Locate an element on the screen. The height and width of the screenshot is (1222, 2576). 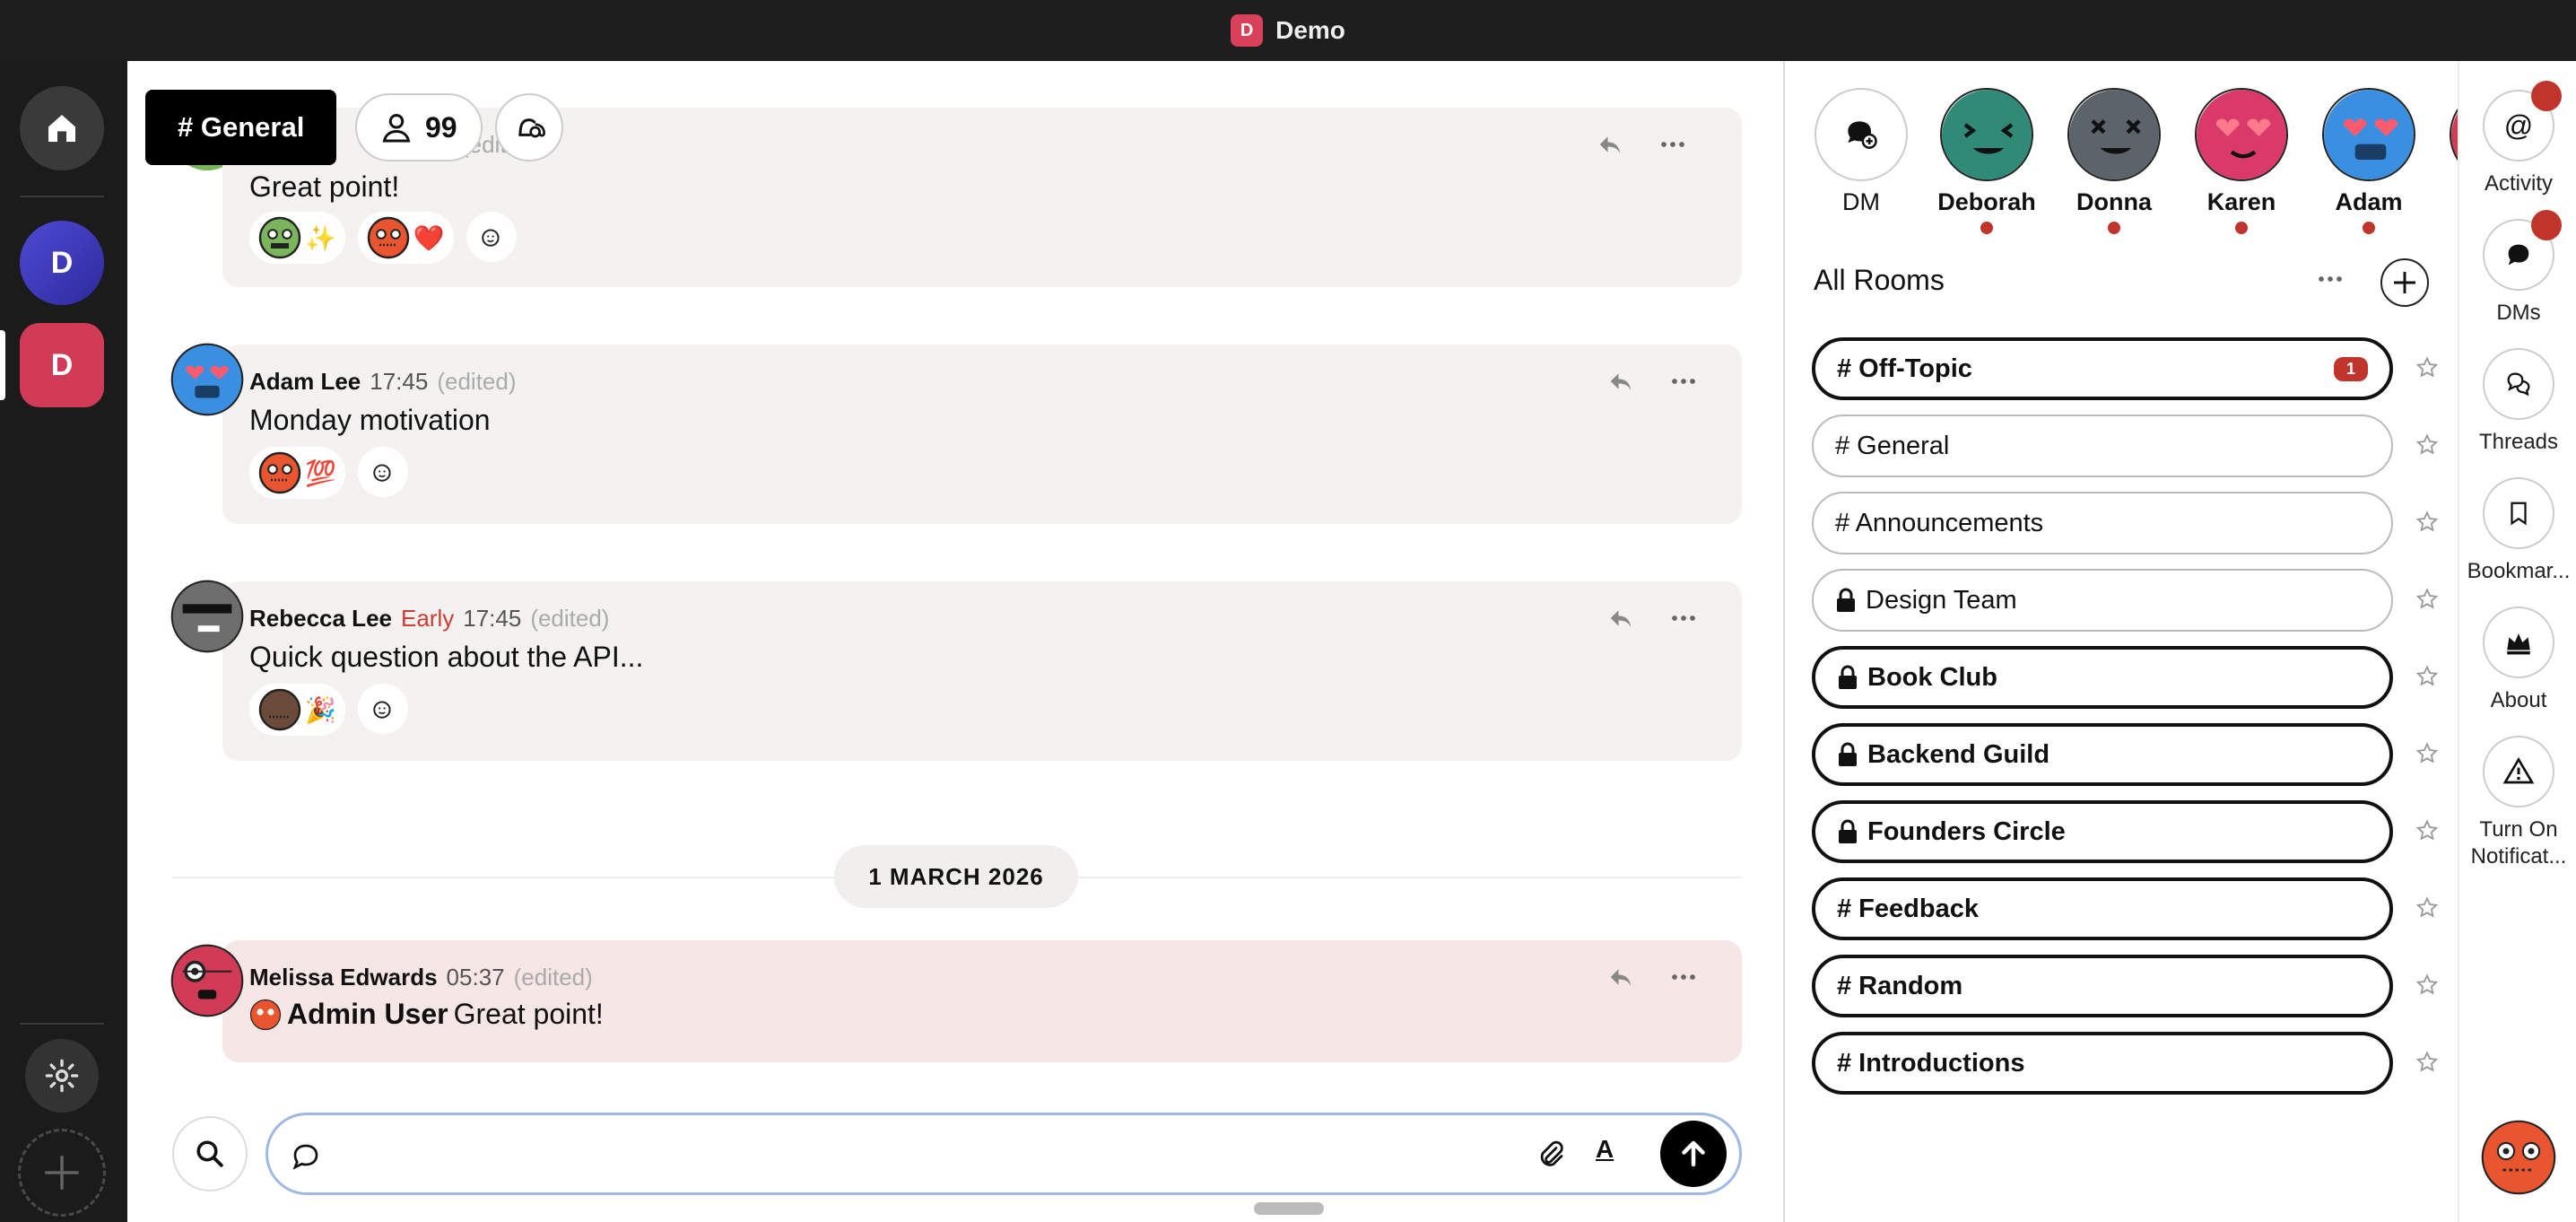
dm-adam: Adam is located at coordinates (2368, 161).